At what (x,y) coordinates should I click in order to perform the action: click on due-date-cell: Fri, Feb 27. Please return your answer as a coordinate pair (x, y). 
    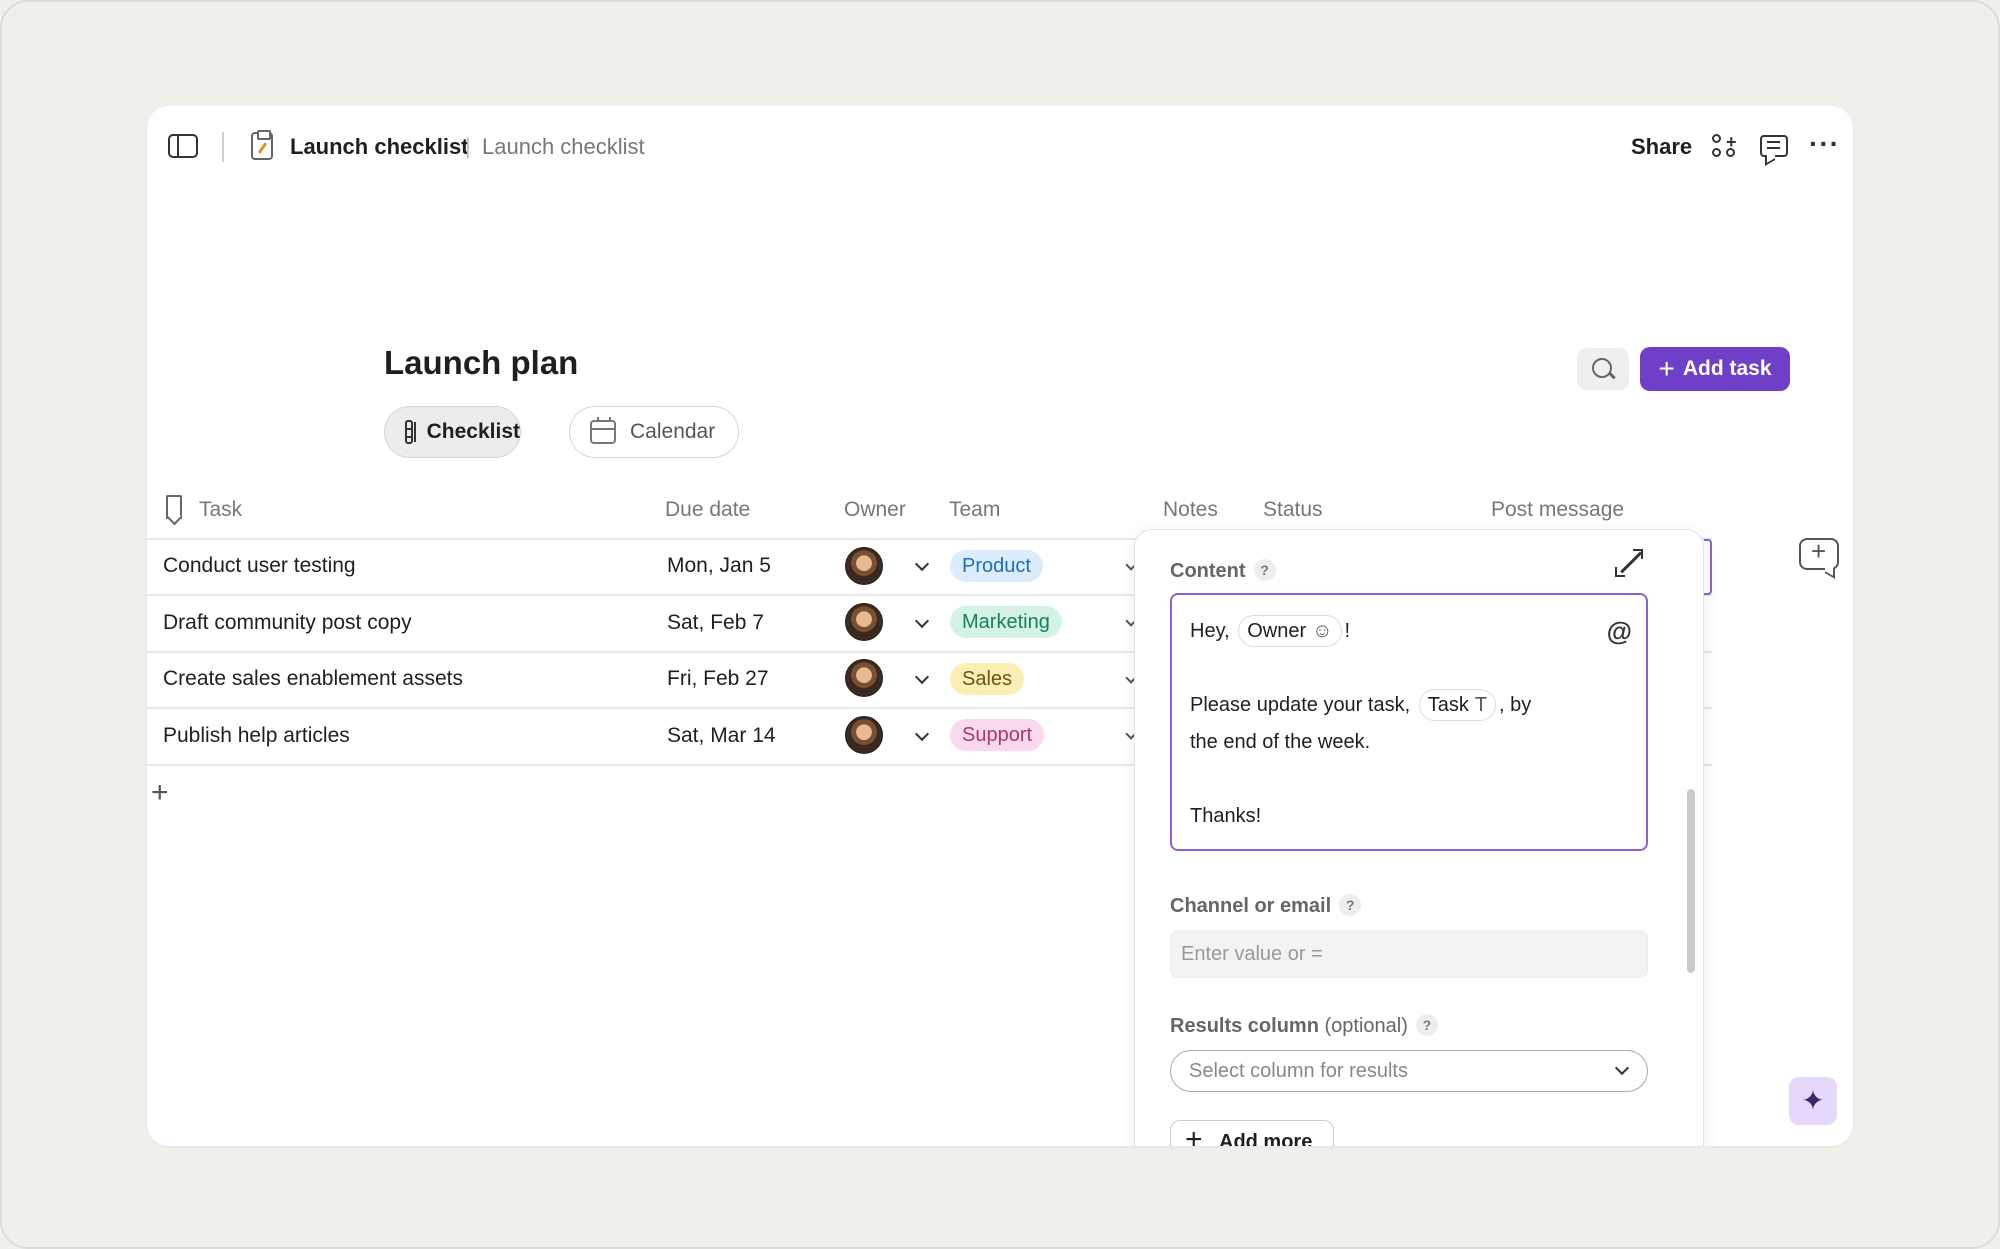
    Looking at the image, I should click on (718, 679).